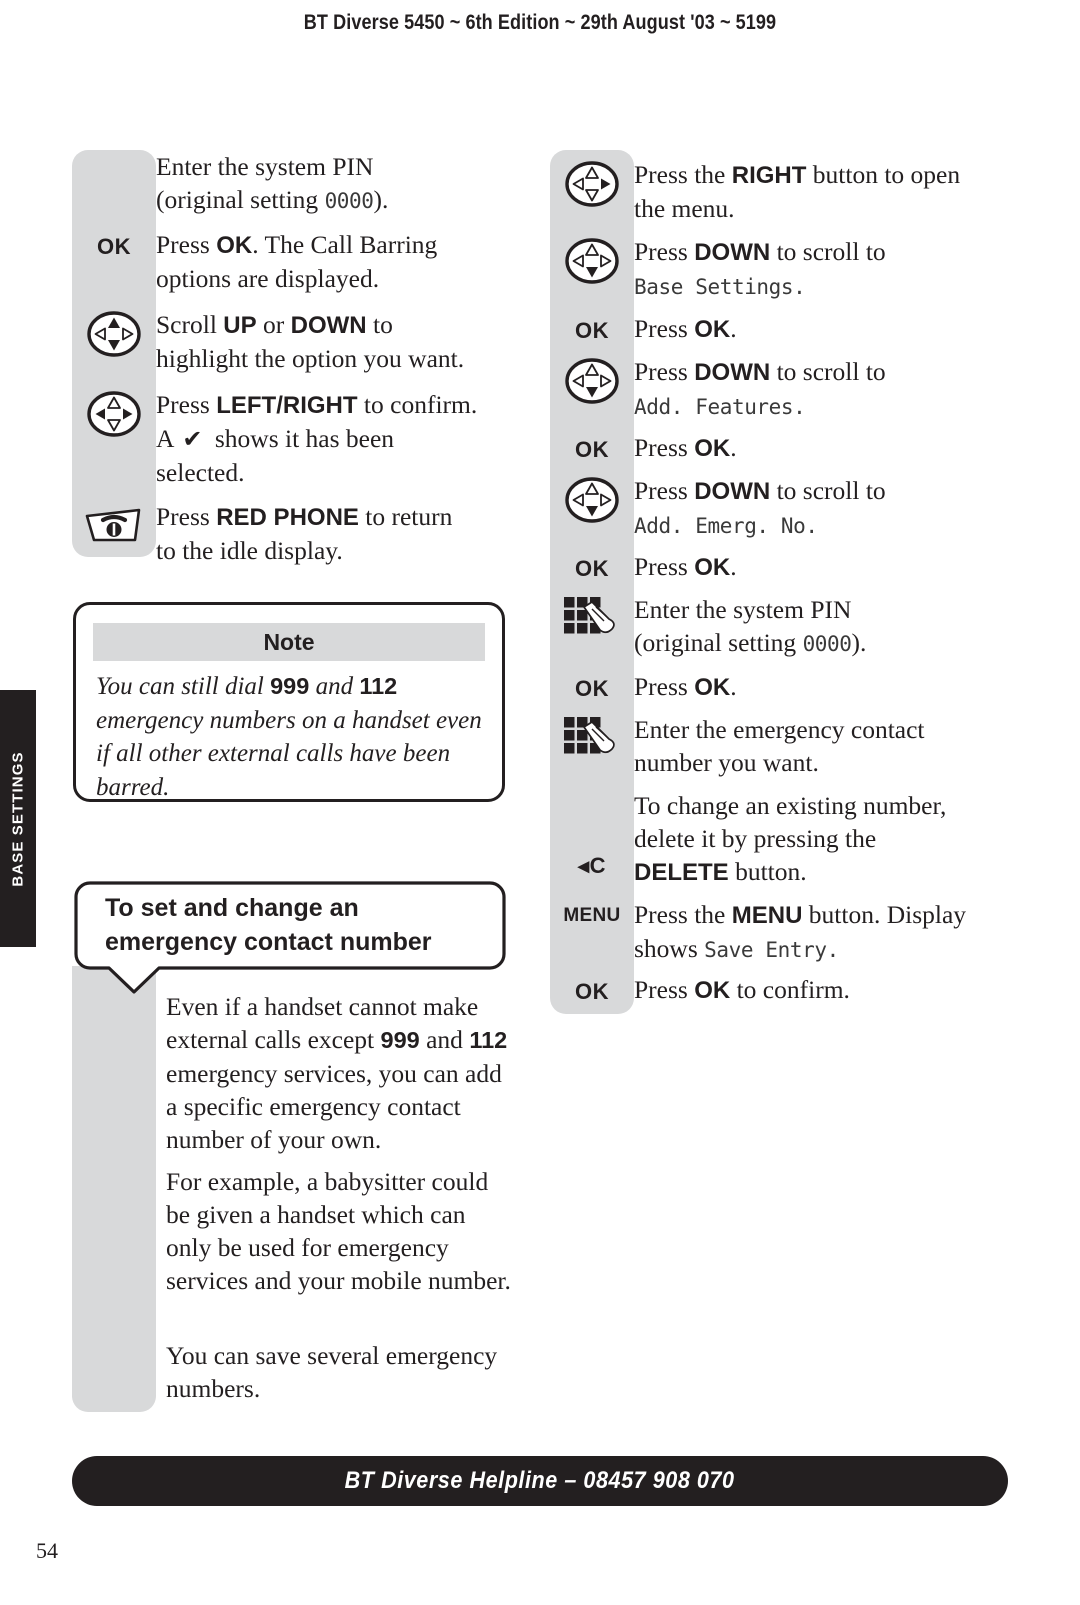  What do you see at coordinates (332, 1372) in the screenshot?
I see `paragraph-save-several: You can save several emergency numbers.` at bounding box center [332, 1372].